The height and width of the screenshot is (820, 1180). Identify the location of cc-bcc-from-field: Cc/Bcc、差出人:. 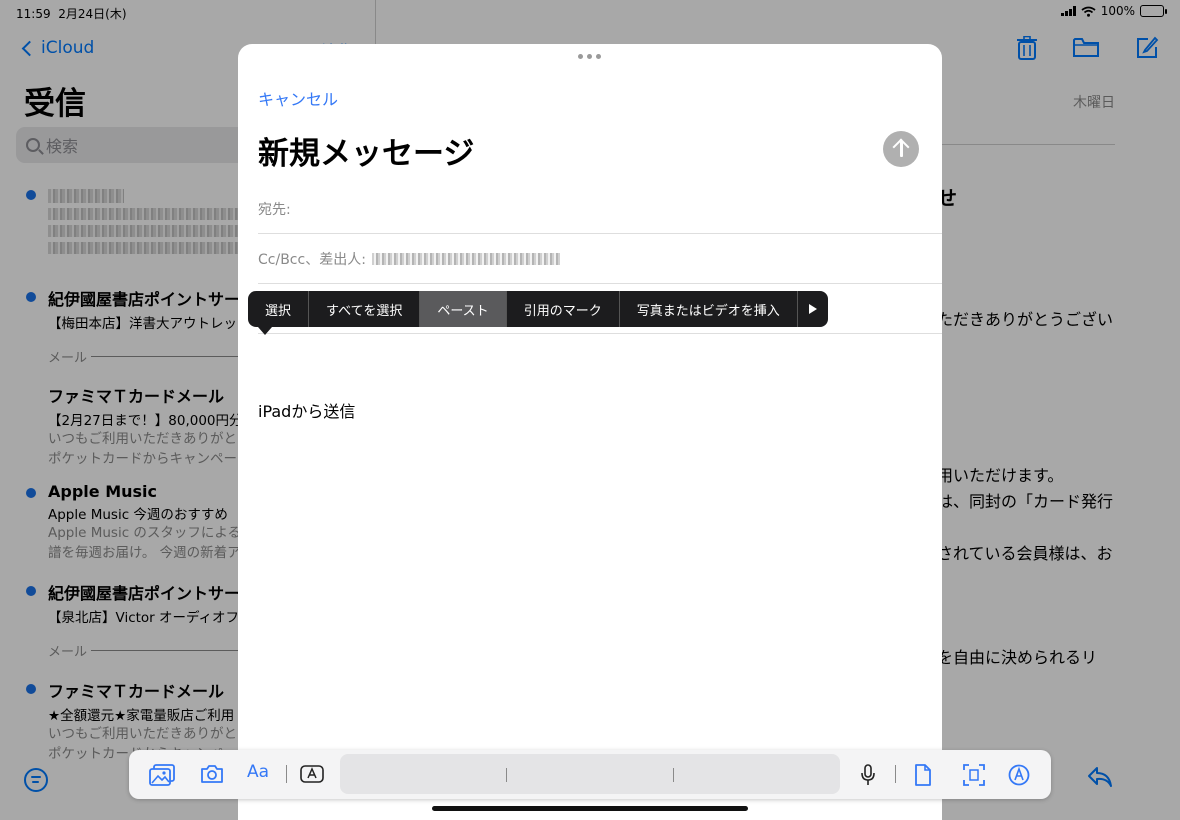
(600, 259).